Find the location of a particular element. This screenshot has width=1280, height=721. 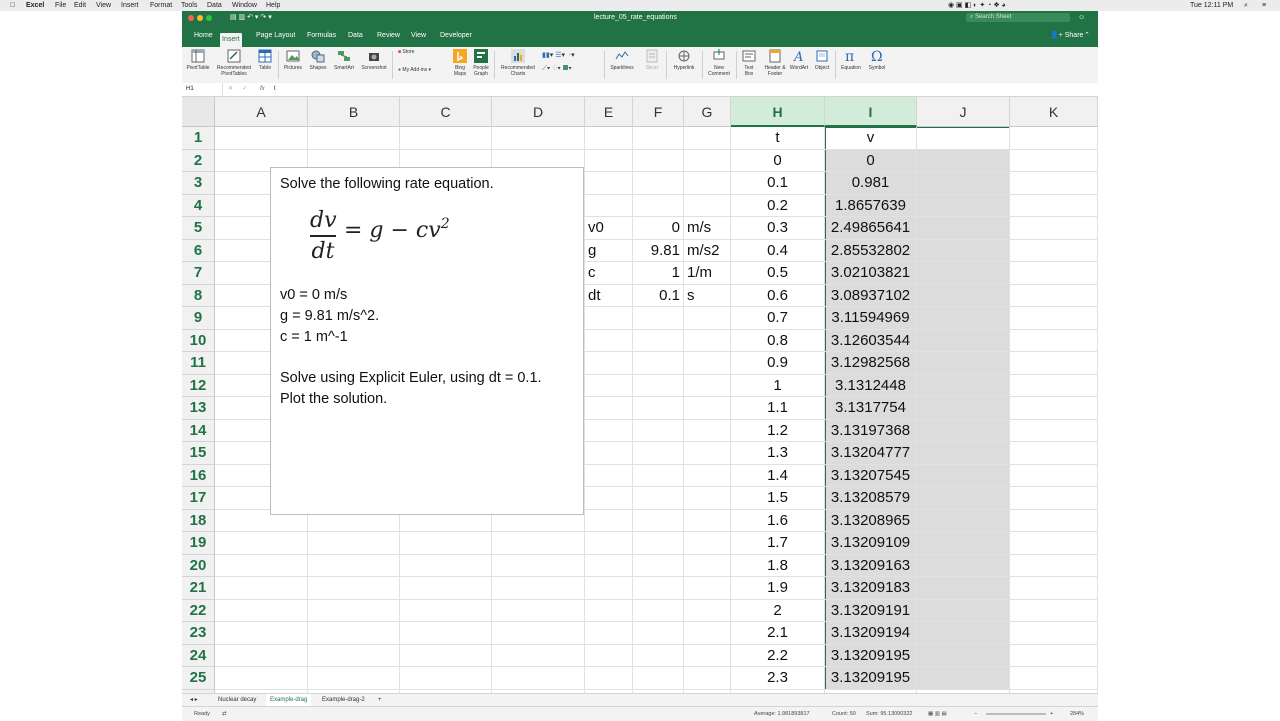

zoom-slider is located at coordinates (1016, 714).